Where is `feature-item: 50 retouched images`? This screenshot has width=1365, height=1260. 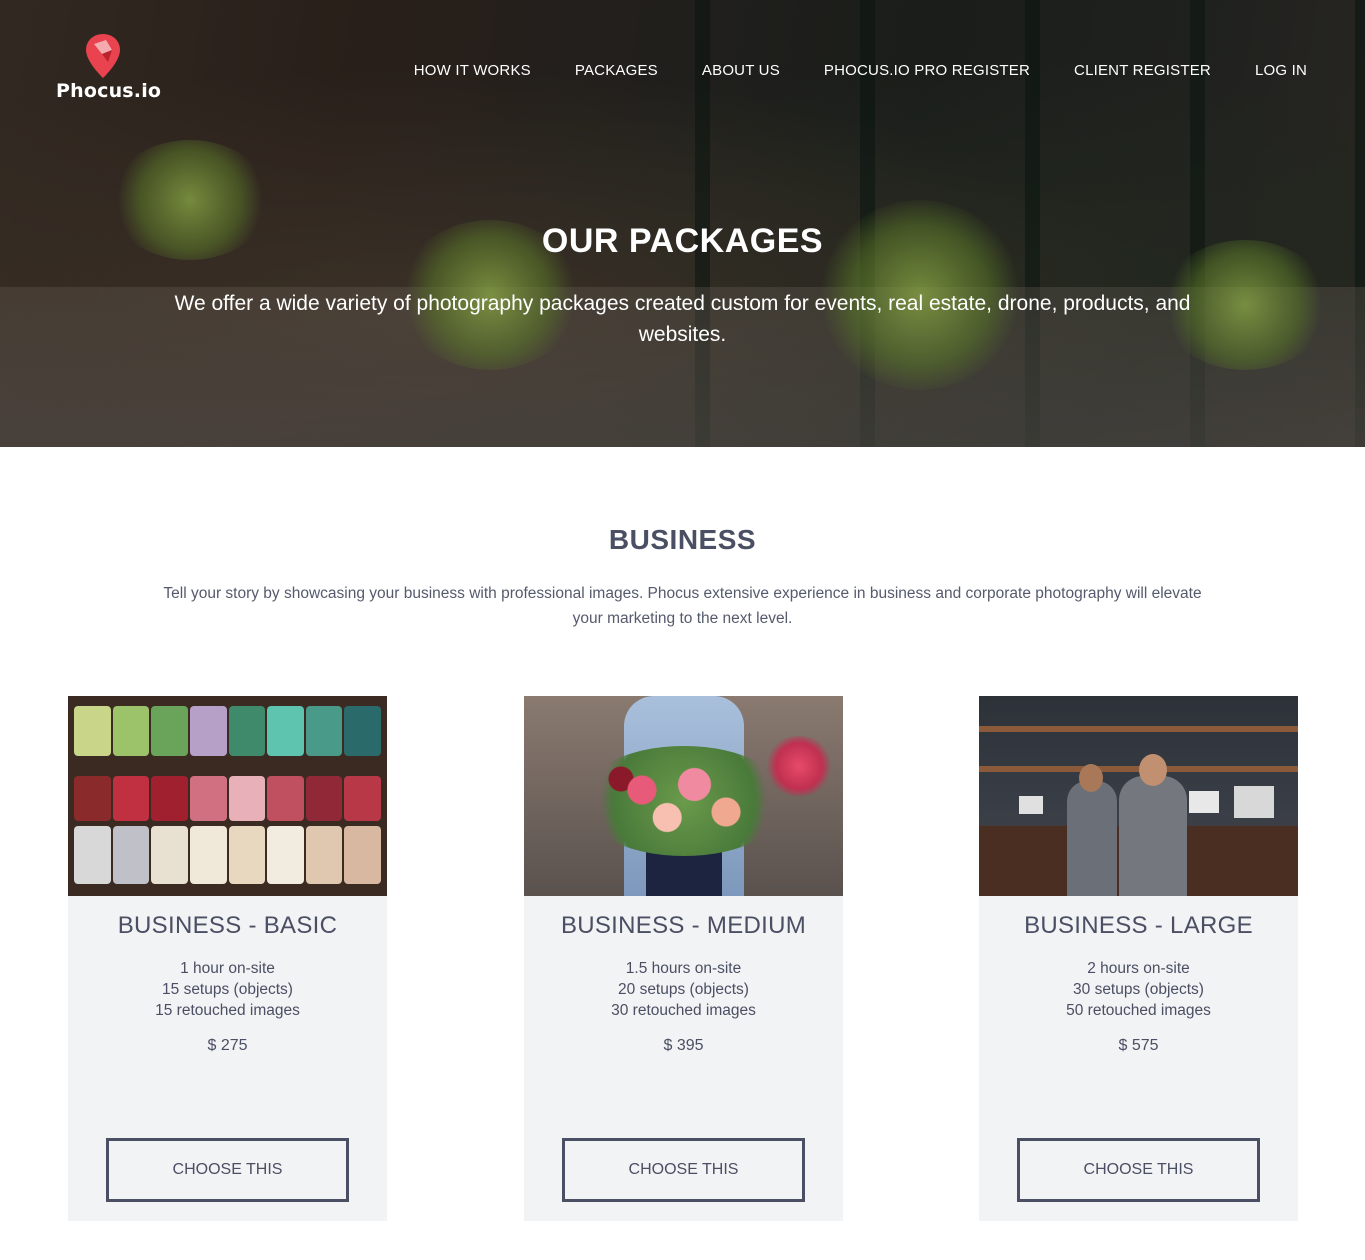
feature-item: 50 retouched images is located at coordinates (1138, 1010).